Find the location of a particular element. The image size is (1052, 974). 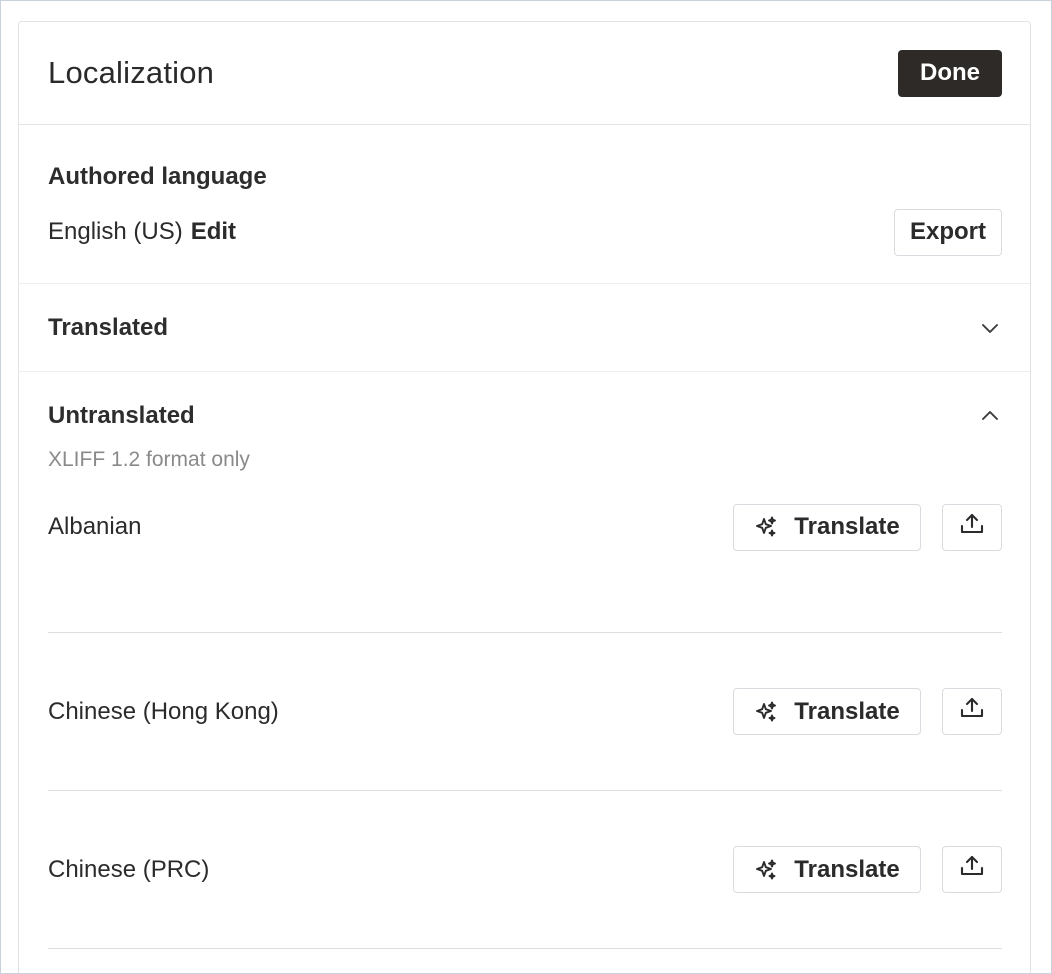

edit-language-link: Edit is located at coordinates (213, 231).